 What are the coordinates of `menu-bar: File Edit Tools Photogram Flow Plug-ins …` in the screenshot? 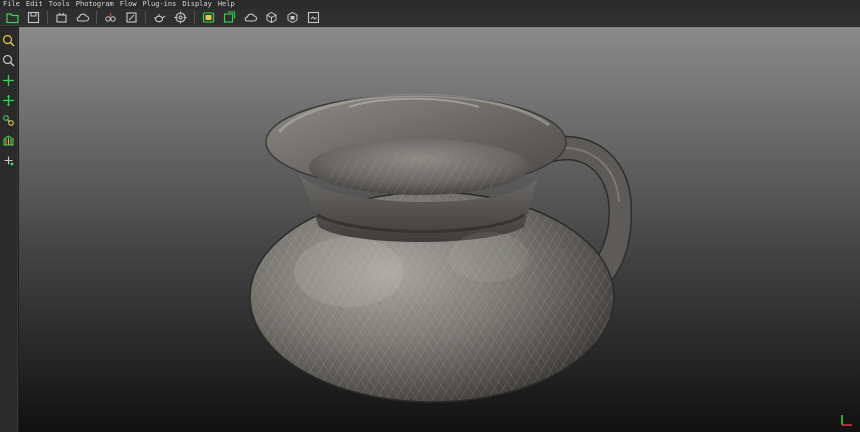 It's located at (430, 4).